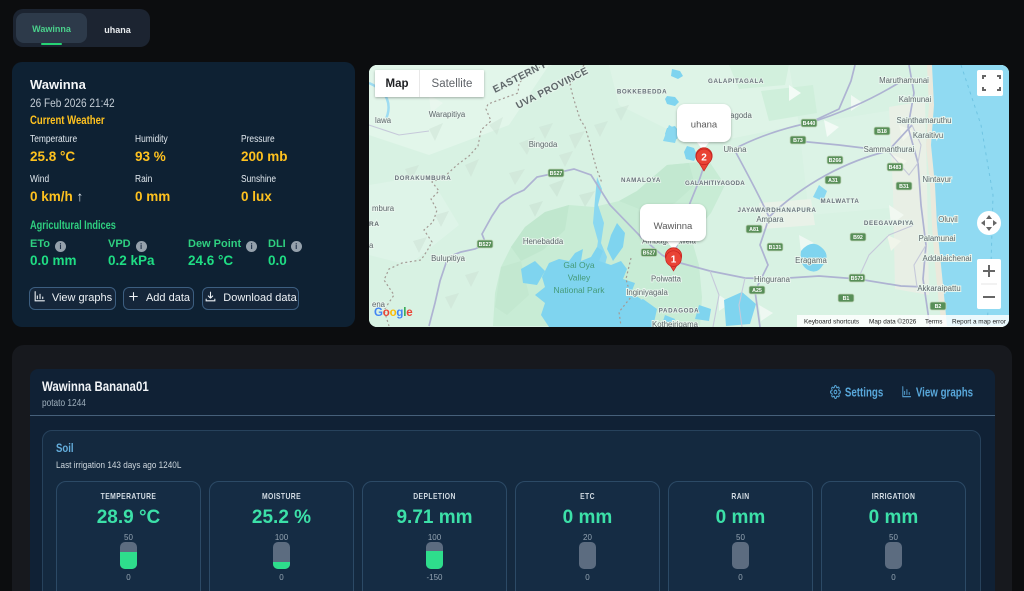 This screenshot has height=591, width=1024. What do you see at coordinates (798, 141) in the screenshot?
I see `svg-text: B73` at bounding box center [798, 141].